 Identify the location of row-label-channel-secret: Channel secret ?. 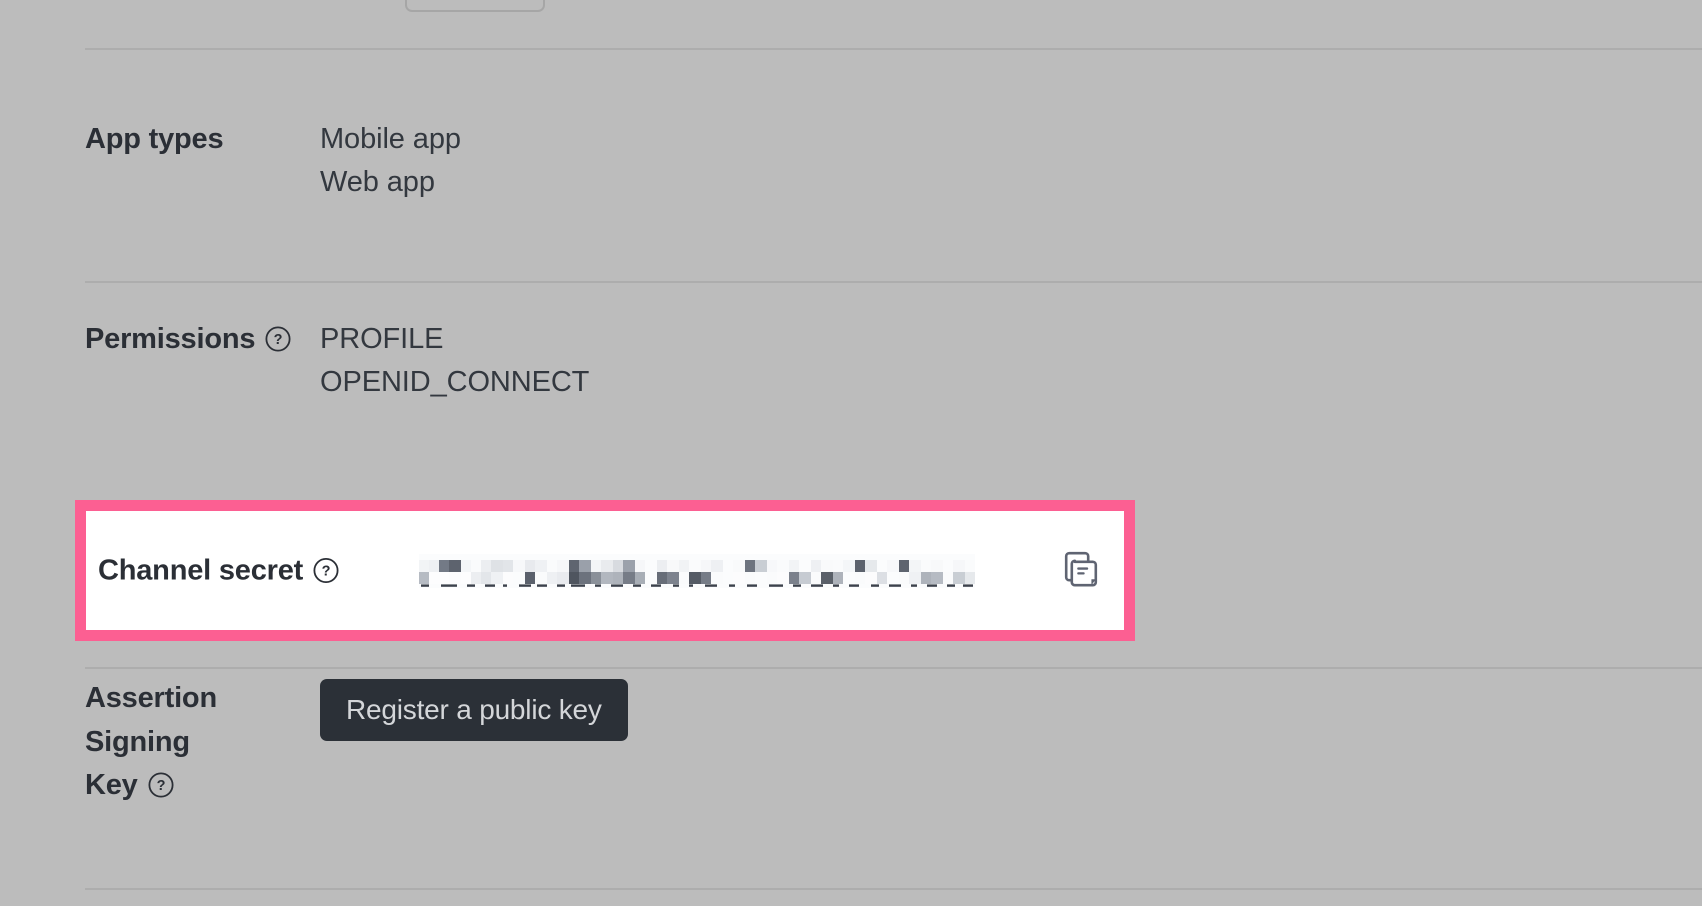
(218, 570).